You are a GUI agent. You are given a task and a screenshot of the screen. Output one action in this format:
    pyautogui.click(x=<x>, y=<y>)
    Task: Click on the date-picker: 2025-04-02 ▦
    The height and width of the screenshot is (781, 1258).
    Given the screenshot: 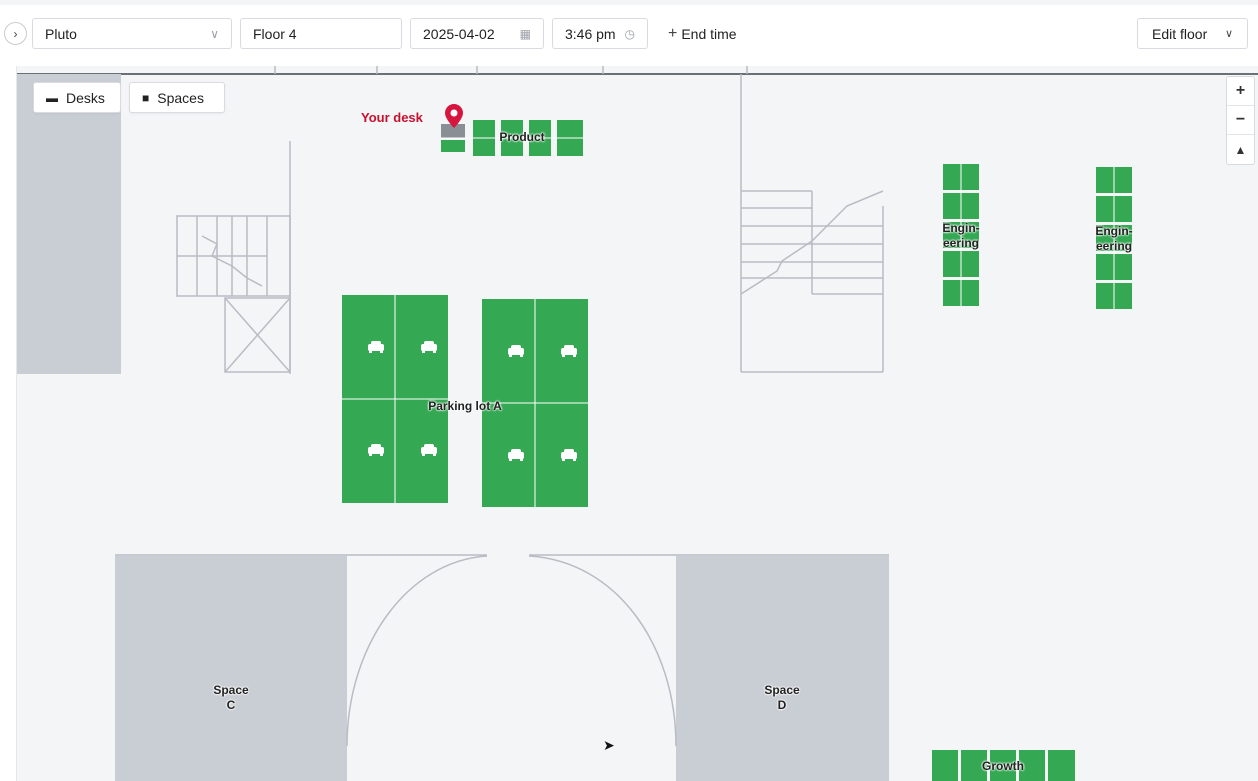 What is the action you would take?
    pyautogui.click(x=477, y=33)
    